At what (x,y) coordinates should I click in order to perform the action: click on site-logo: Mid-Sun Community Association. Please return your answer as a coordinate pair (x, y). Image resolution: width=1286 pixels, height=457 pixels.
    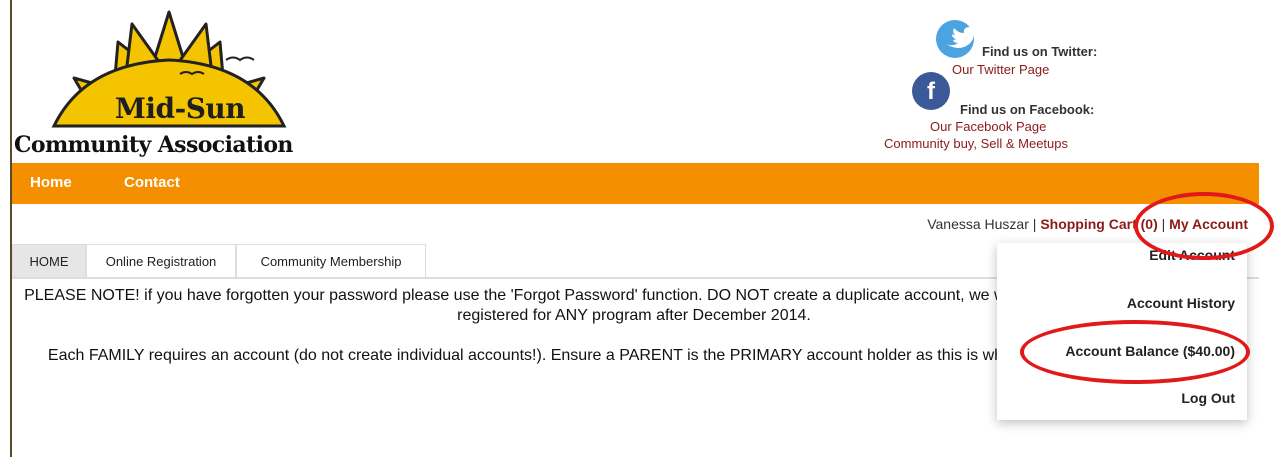
    Looking at the image, I should click on (174, 84).